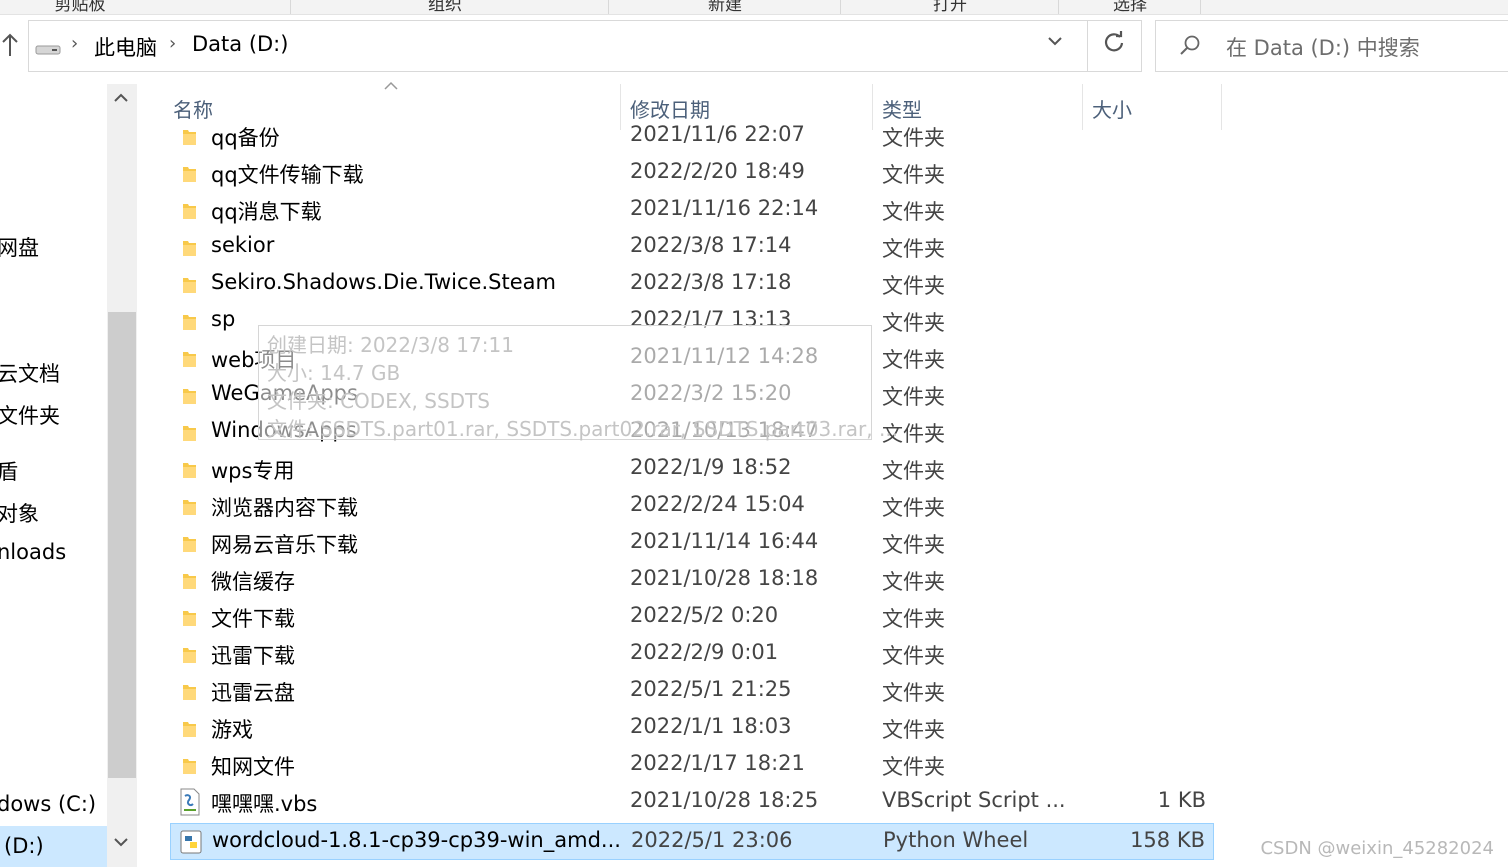 This screenshot has height=867, width=1508. I want to click on file-date: 2022/2/24 15:04, so click(717, 504).